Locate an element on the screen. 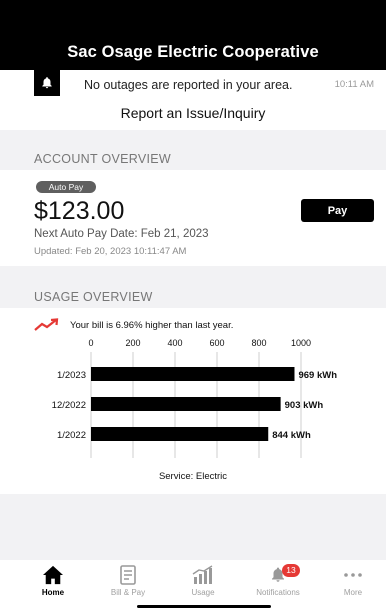  bill-icon is located at coordinates (128, 575).